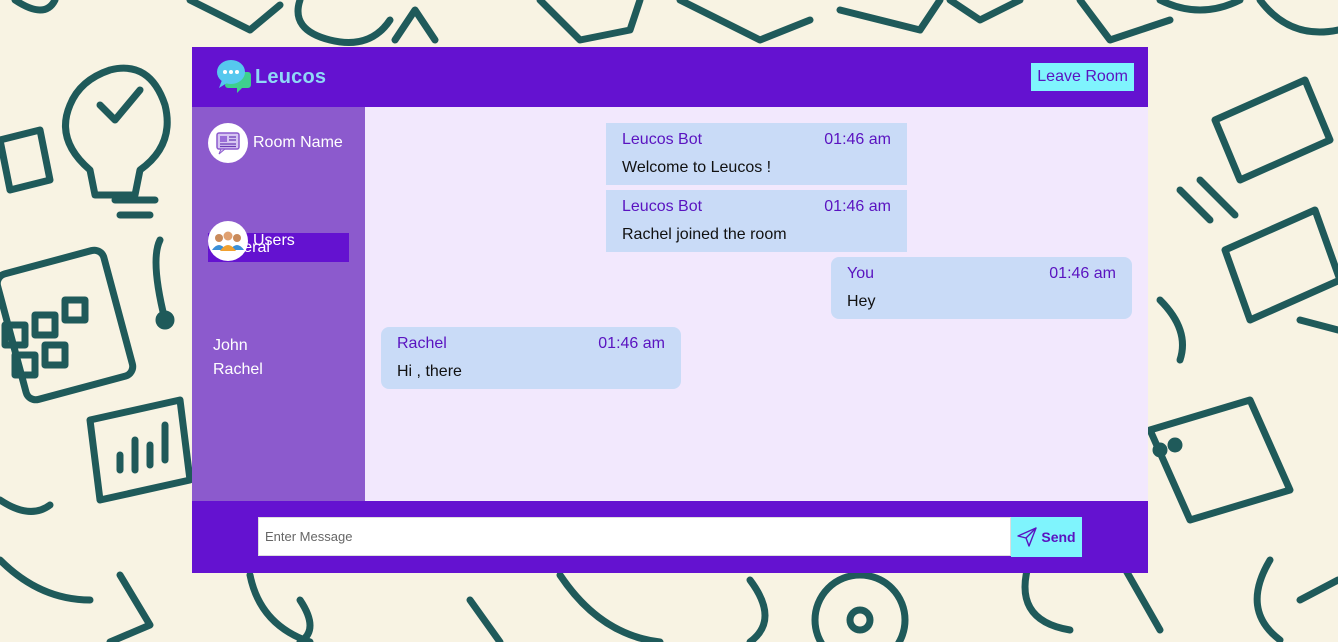  I want to click on send-button: Send, so click(1046, 537).